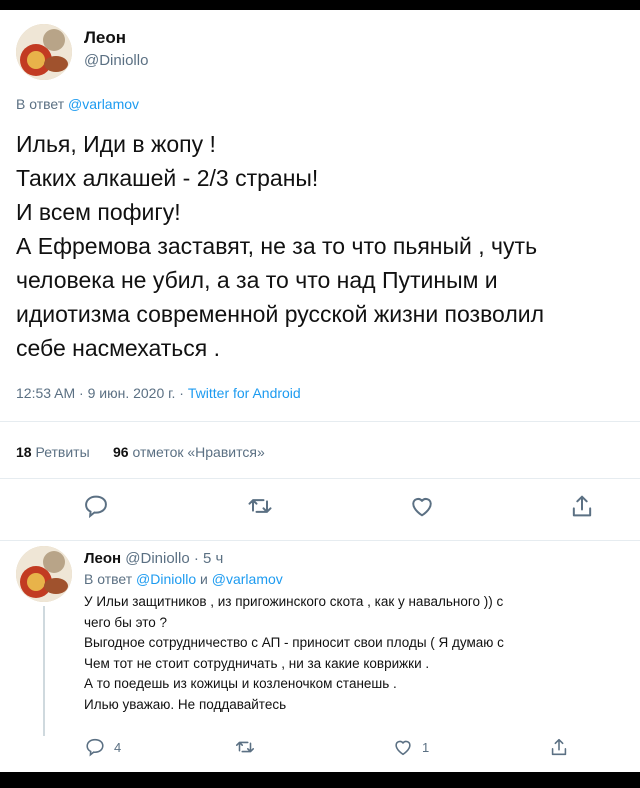 The image size is (640, 788). What do you see at coordinates (185, 704) in the screenshot?
I see `reply-line: Илью уважаю. Не поддавайтесь` at bounding box center [185, 704].